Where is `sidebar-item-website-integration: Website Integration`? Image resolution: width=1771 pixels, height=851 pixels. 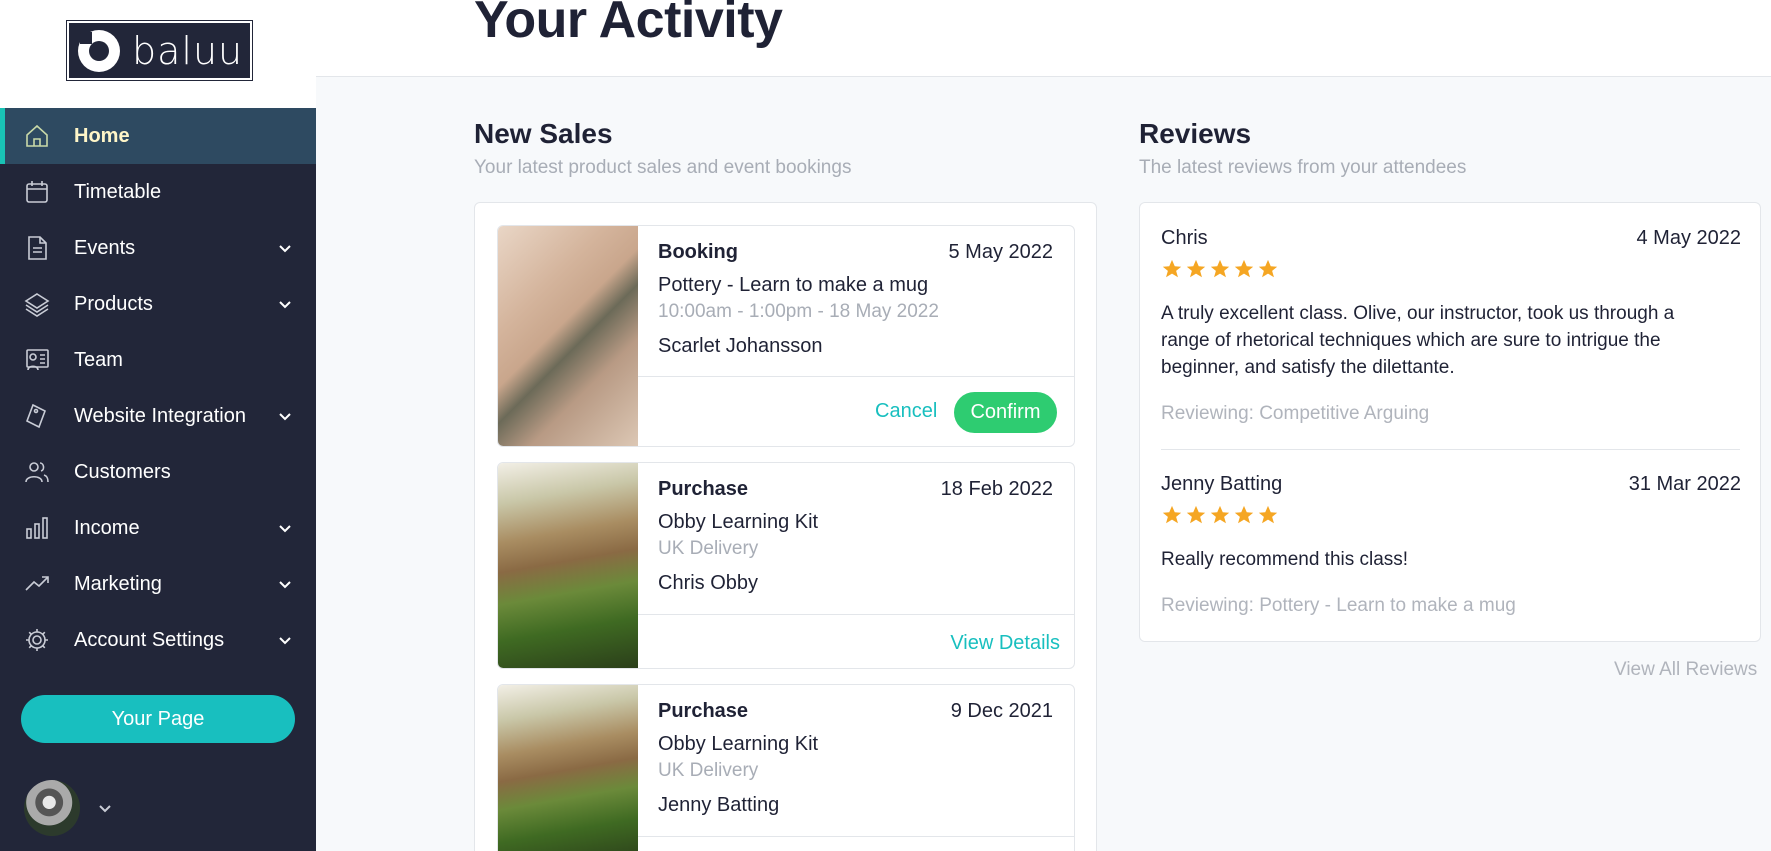 sidebar-item-website-integration: Website Integration is located at coordinates (158, 416).